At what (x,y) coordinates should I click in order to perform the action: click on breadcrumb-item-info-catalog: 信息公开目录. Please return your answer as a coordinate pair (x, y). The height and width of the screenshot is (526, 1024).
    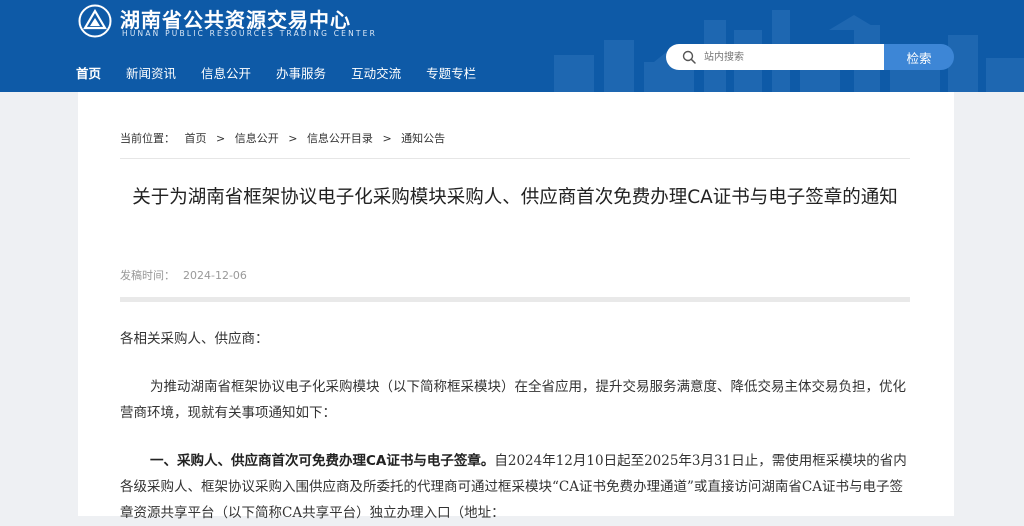
    Looking at the image, I should click on (340, 138).